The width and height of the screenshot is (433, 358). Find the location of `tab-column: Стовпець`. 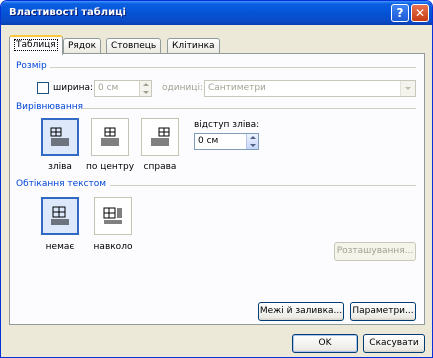

tab-column: Стовпець is located at coordinates (134, 46).